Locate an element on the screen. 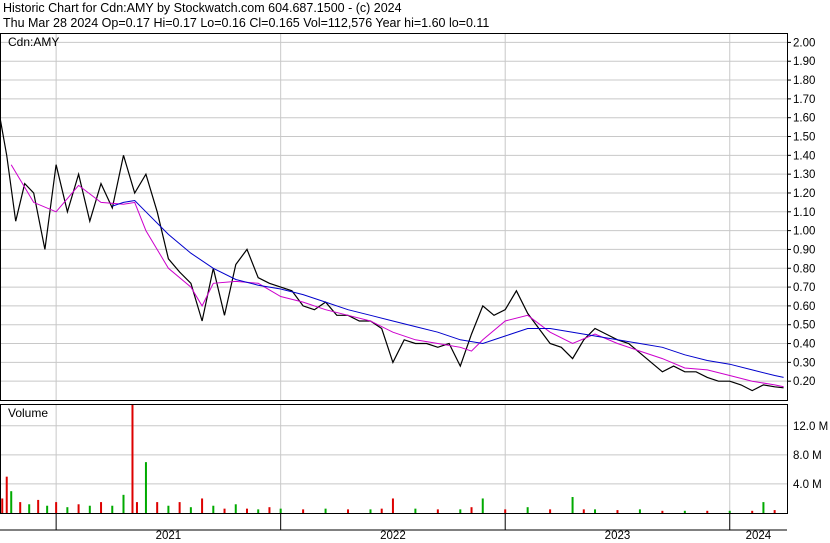 The width and height of the screenshot is (830, 543). price-tick-label: 0.80 is located at coordinates (804, 269).